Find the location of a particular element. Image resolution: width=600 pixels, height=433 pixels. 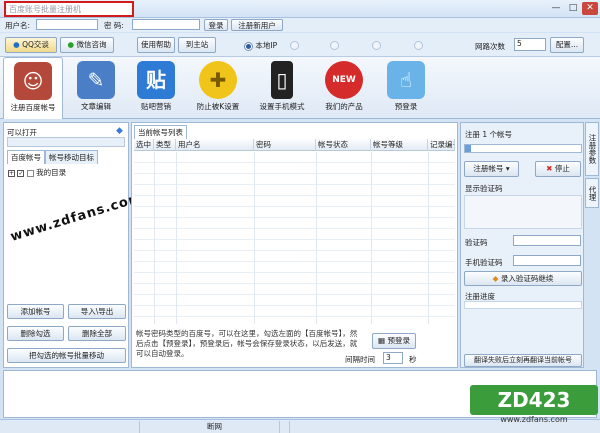

prelogin-button: ▦ 预登录 is located at coordinates (394, 341).